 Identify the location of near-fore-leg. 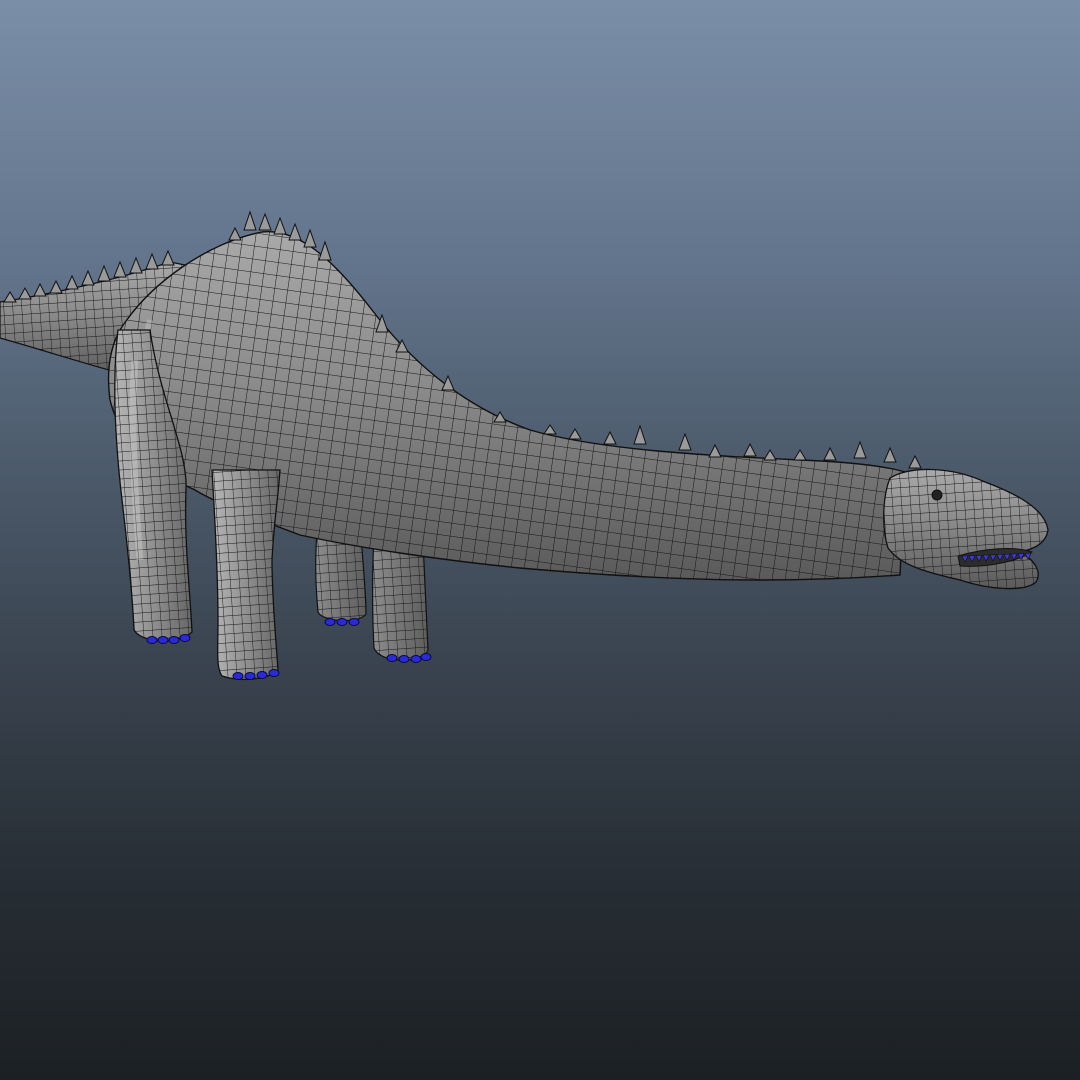
(246, 575).